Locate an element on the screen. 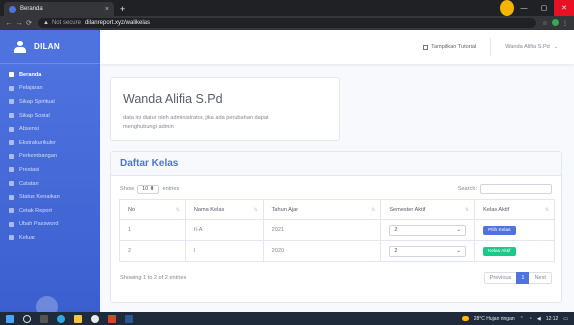  pagination-page-1: 1 is located at coordinates (523, 278).